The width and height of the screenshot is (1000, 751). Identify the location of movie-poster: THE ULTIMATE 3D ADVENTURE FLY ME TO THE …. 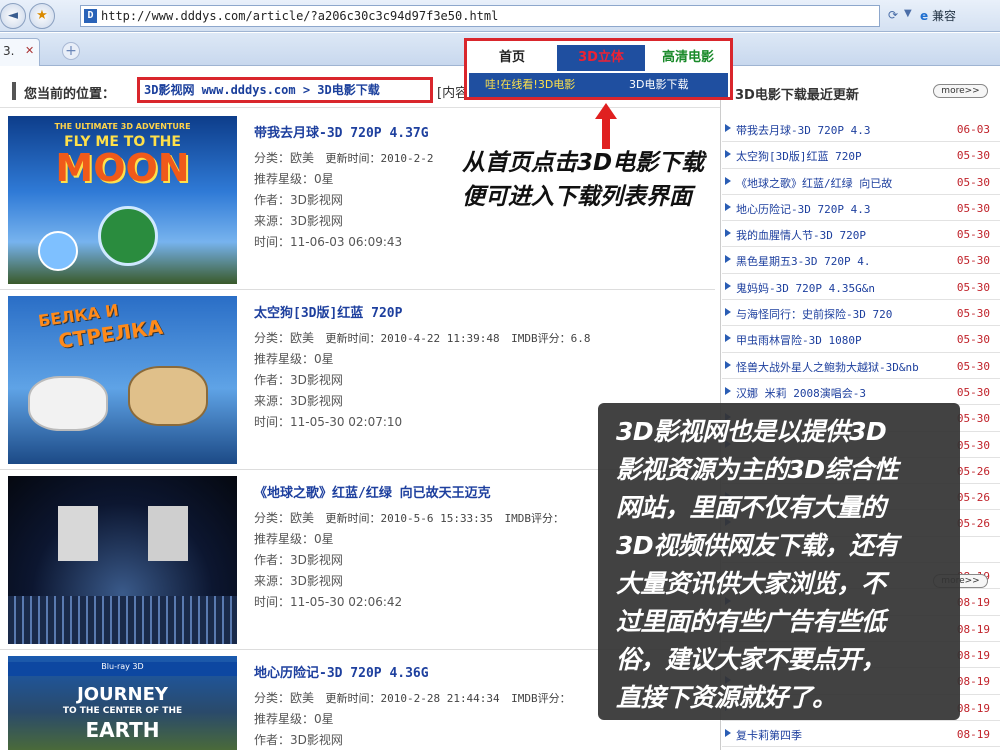
(122, 200).